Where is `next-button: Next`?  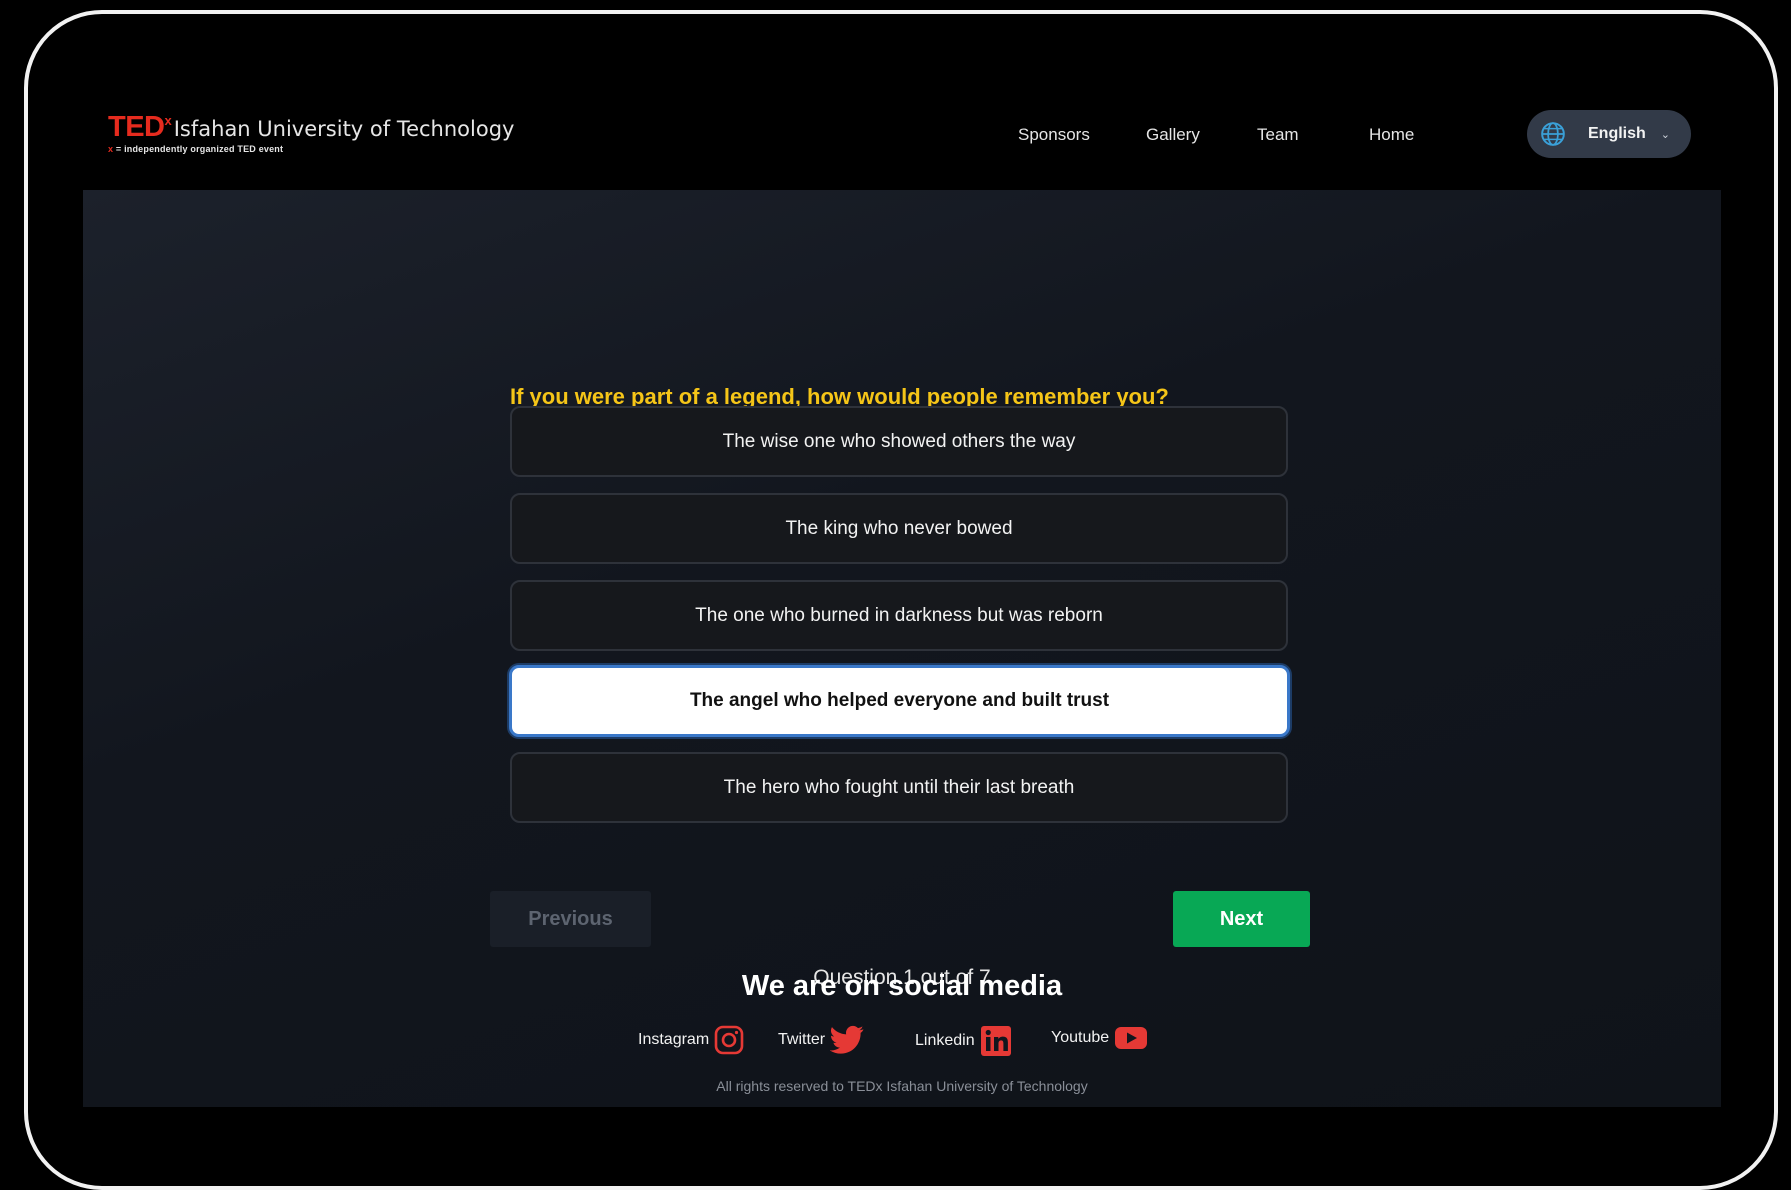
next-button: Next is located at coordinates (1241, 919).